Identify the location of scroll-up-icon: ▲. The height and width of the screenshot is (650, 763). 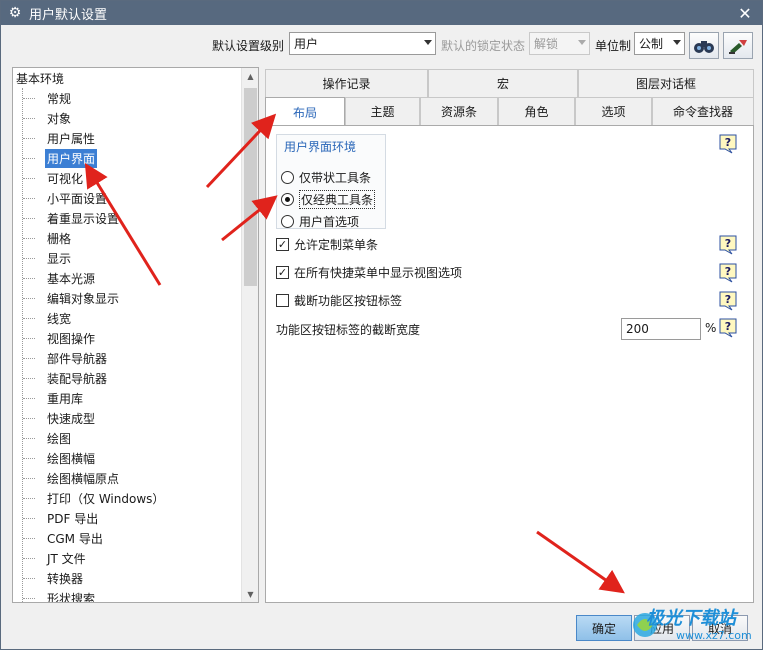
(250, 76).